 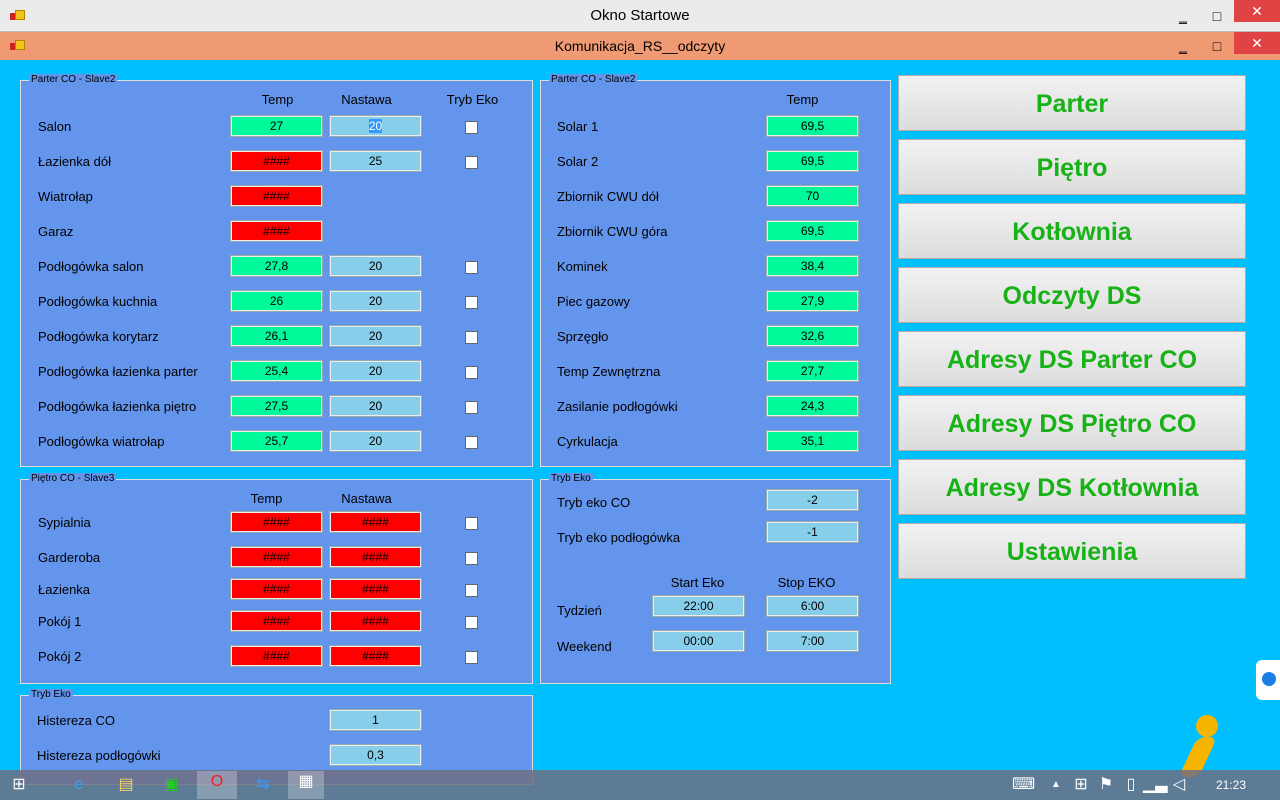 What do you see at coordinates (277, 99) in the screenshot?
I see `temp-header: Temp` at bounding box center [277, 99].